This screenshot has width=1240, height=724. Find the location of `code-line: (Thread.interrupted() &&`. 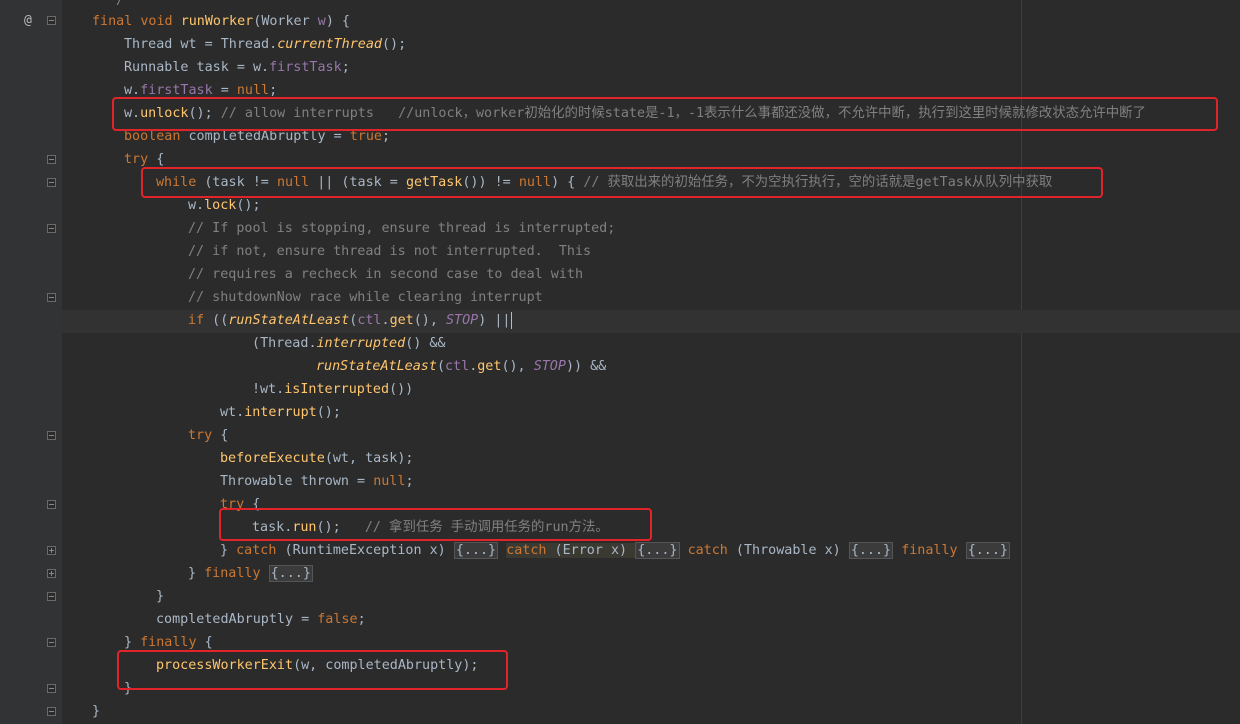

code-line: (Thread.interrupted() && is located at coordinates (349, 343).